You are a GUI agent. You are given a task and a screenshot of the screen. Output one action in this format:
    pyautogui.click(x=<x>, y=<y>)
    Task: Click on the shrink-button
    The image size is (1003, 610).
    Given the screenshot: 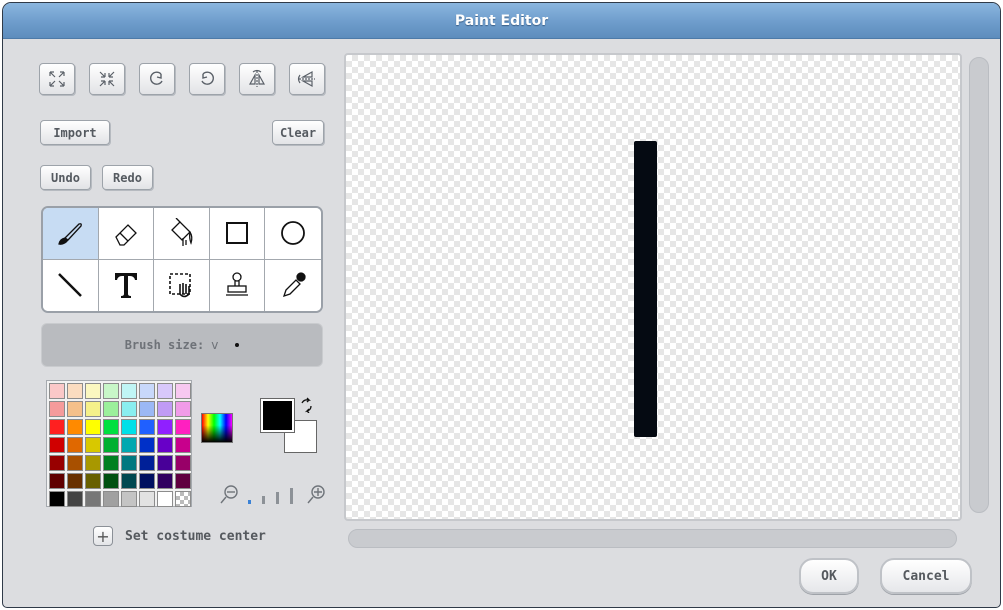 What is the action you would take?
    pyautogui.click(x=107, y=79)
    